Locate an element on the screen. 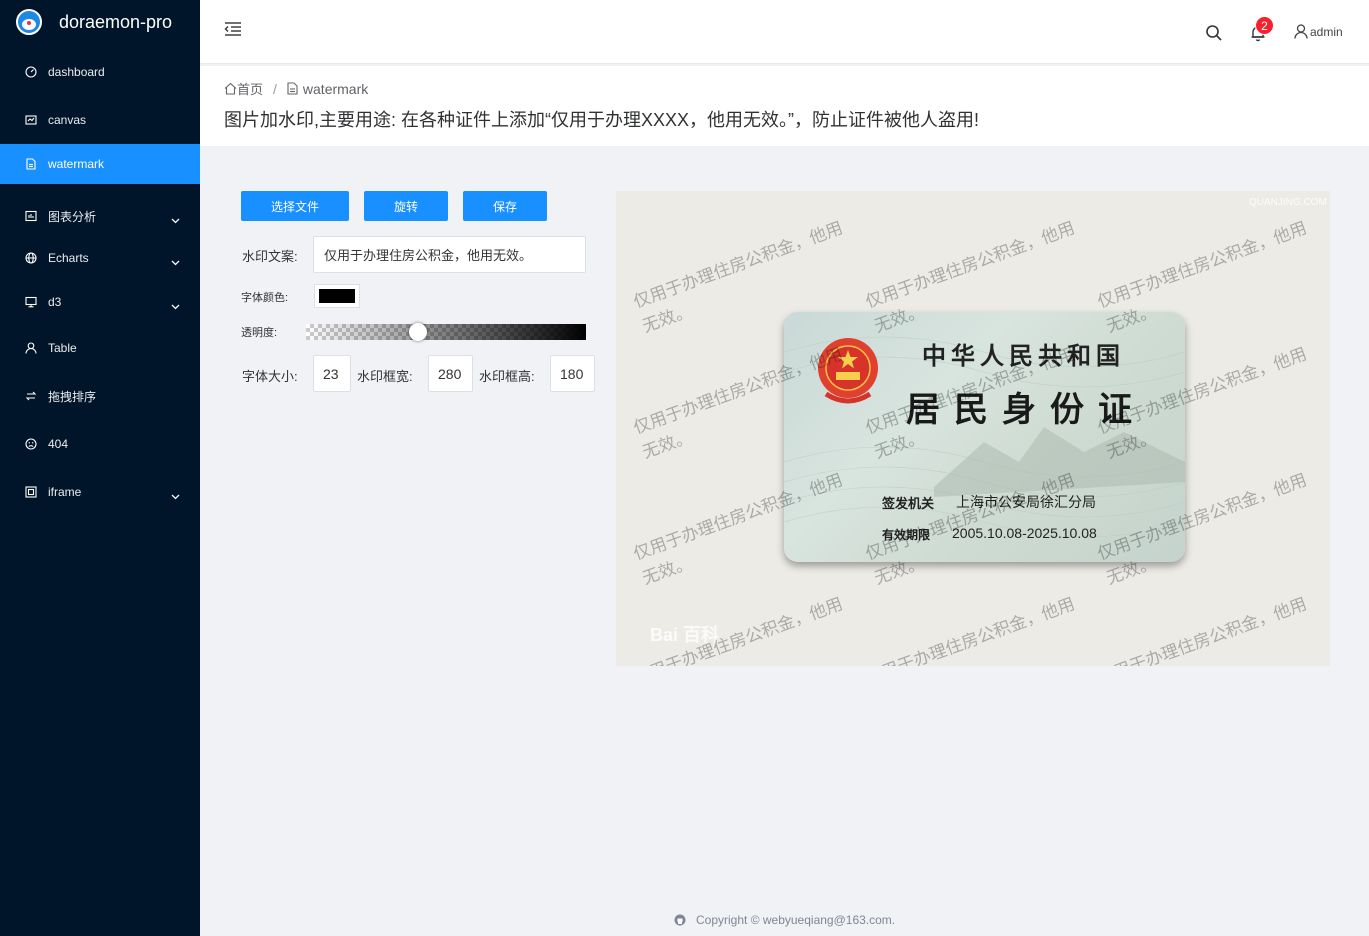  monitor-icon is located at coordinates (31, 302).